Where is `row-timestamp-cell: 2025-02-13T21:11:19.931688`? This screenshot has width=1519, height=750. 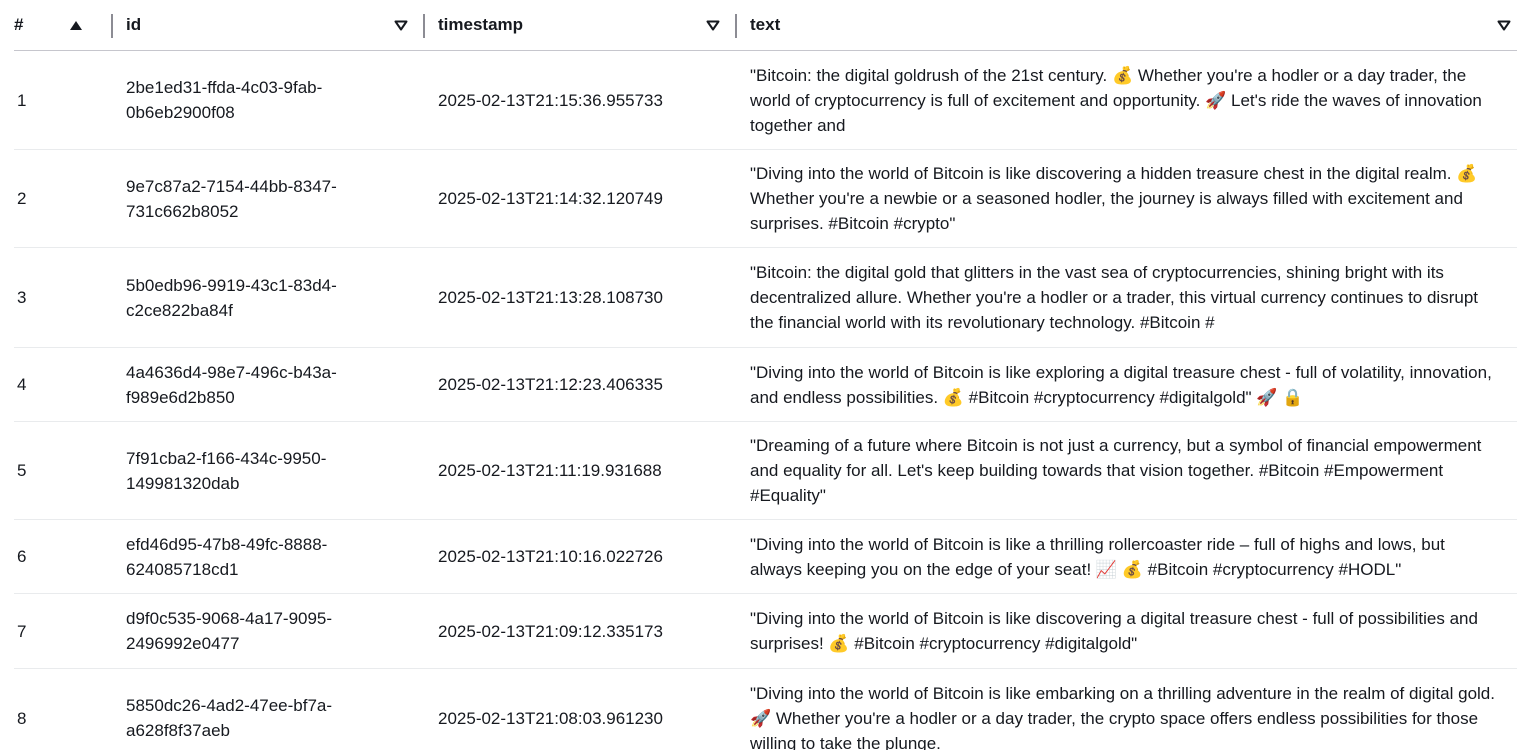 row-timestamp-cell: 2025-02-13T21:11:19.931688 is located at coordinates (550, 470).